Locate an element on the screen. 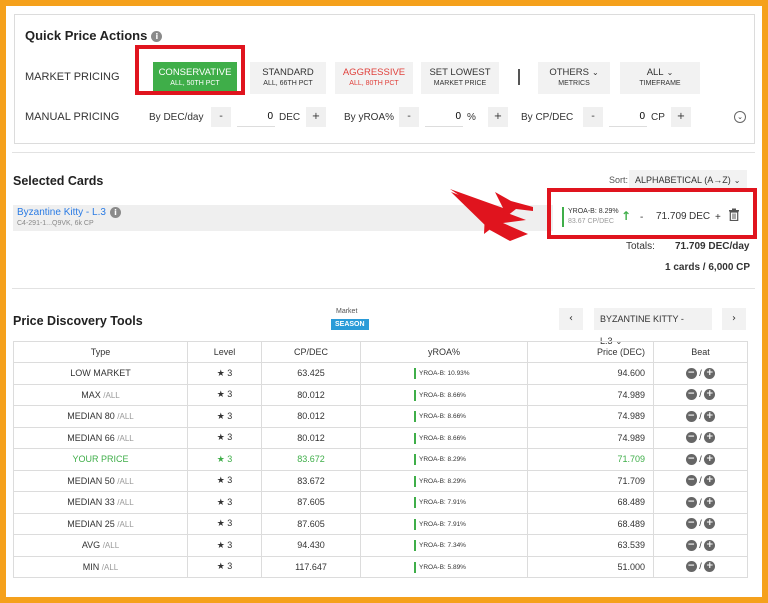 Image resolution: width=768 pixels, height=603 pixels. yroa-minus-button: - is located at coordinates (409, 117).